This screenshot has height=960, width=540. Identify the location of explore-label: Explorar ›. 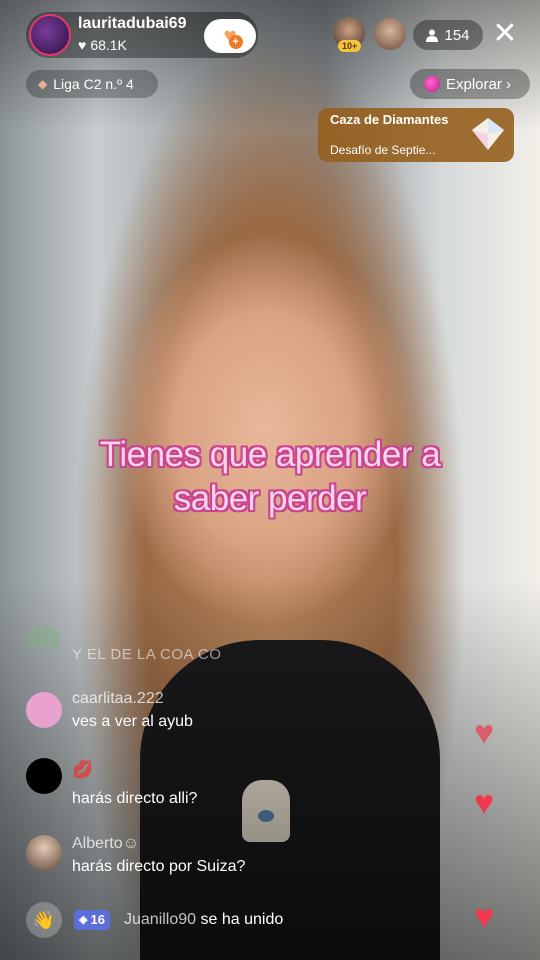
(479, 84).